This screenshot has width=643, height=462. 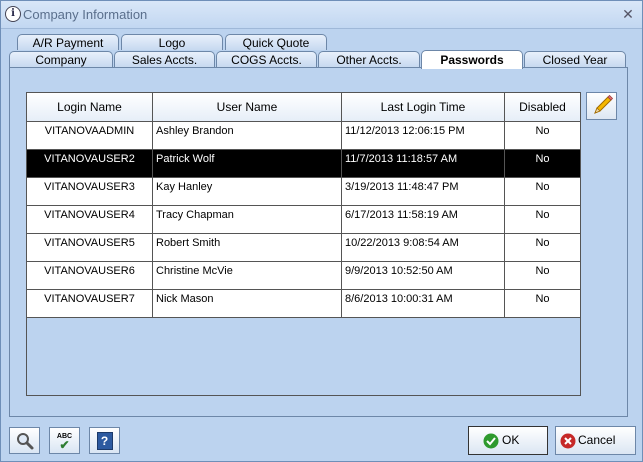 What do you see at coordinates (491, 441) in the screenshot?
I see `checkmark-icon` at bounding box center [491, 441].